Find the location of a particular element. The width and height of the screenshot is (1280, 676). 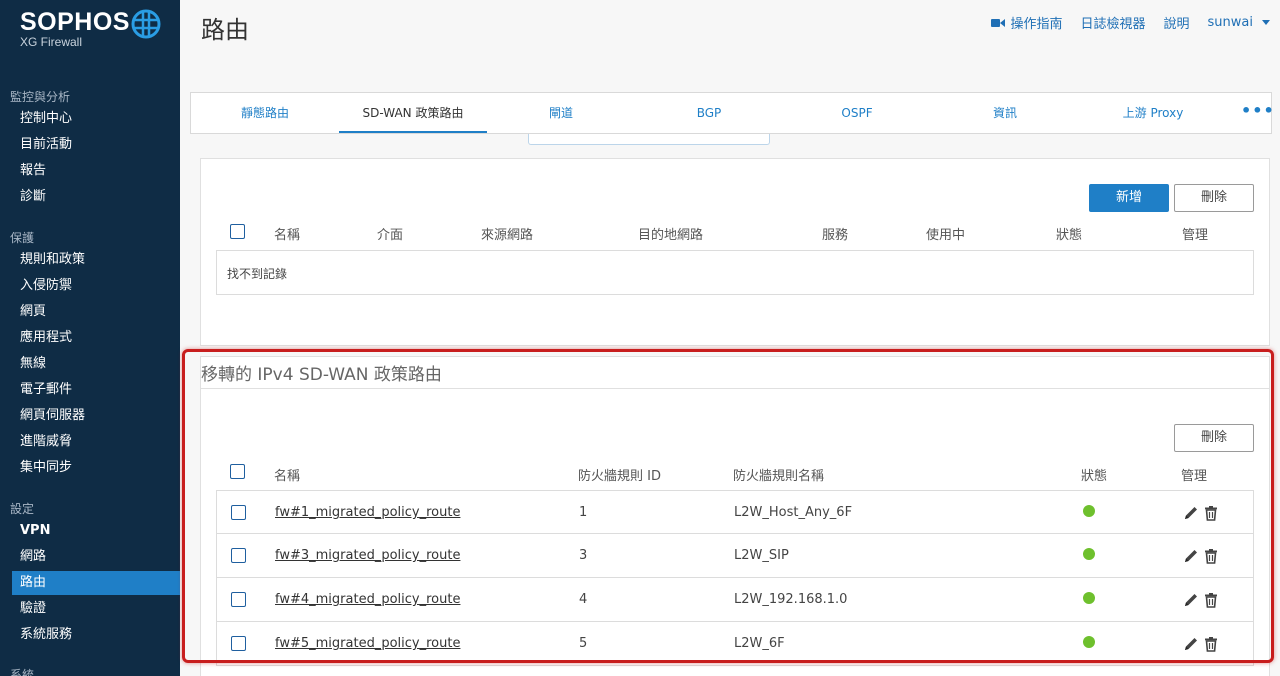

table-row: fw#5_migrated_policy_route 5 L2W_6F is located at coordinates (735, 644).